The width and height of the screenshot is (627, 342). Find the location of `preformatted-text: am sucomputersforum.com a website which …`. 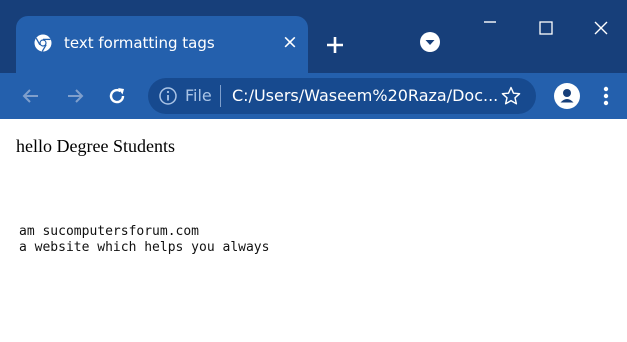

preformatted-text: am sucomputersforum.com a website which … is located at coordinates (144, 240).